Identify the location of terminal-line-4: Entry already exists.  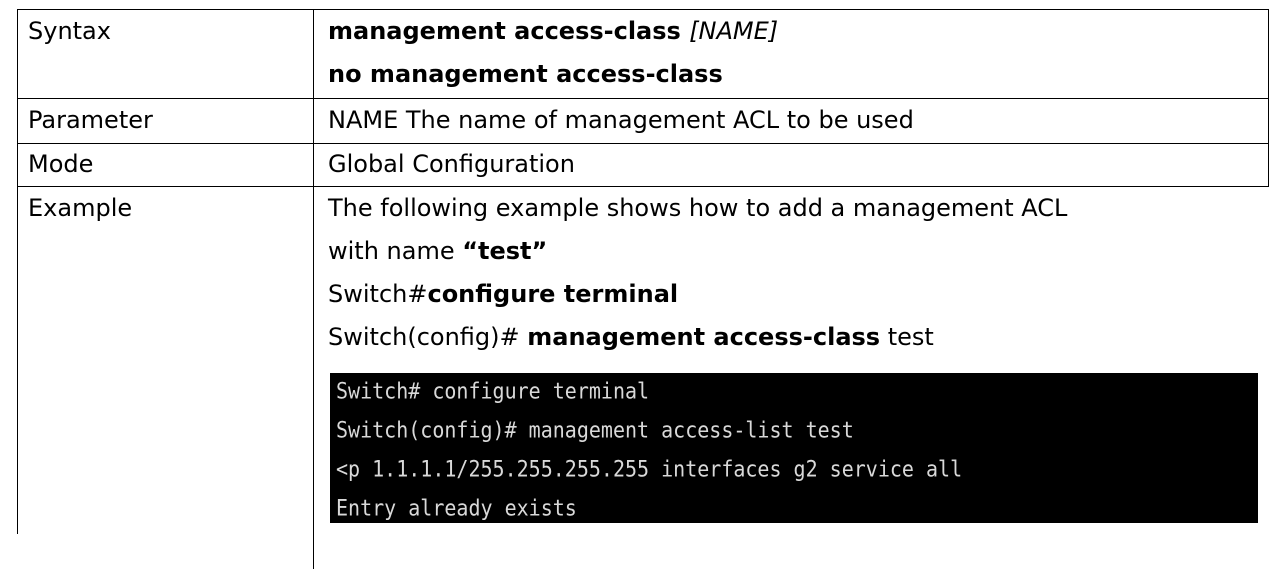
(456, 507).